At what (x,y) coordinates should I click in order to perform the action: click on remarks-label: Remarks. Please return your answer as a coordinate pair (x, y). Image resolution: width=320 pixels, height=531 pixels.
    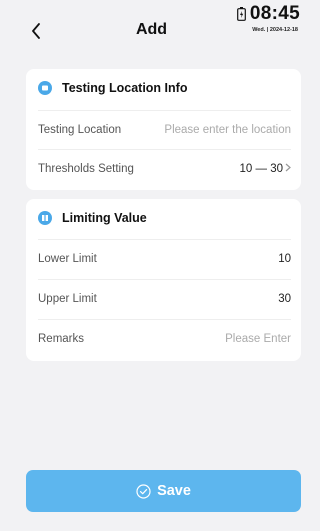
    Looking at the image, I should click on (61, 338).